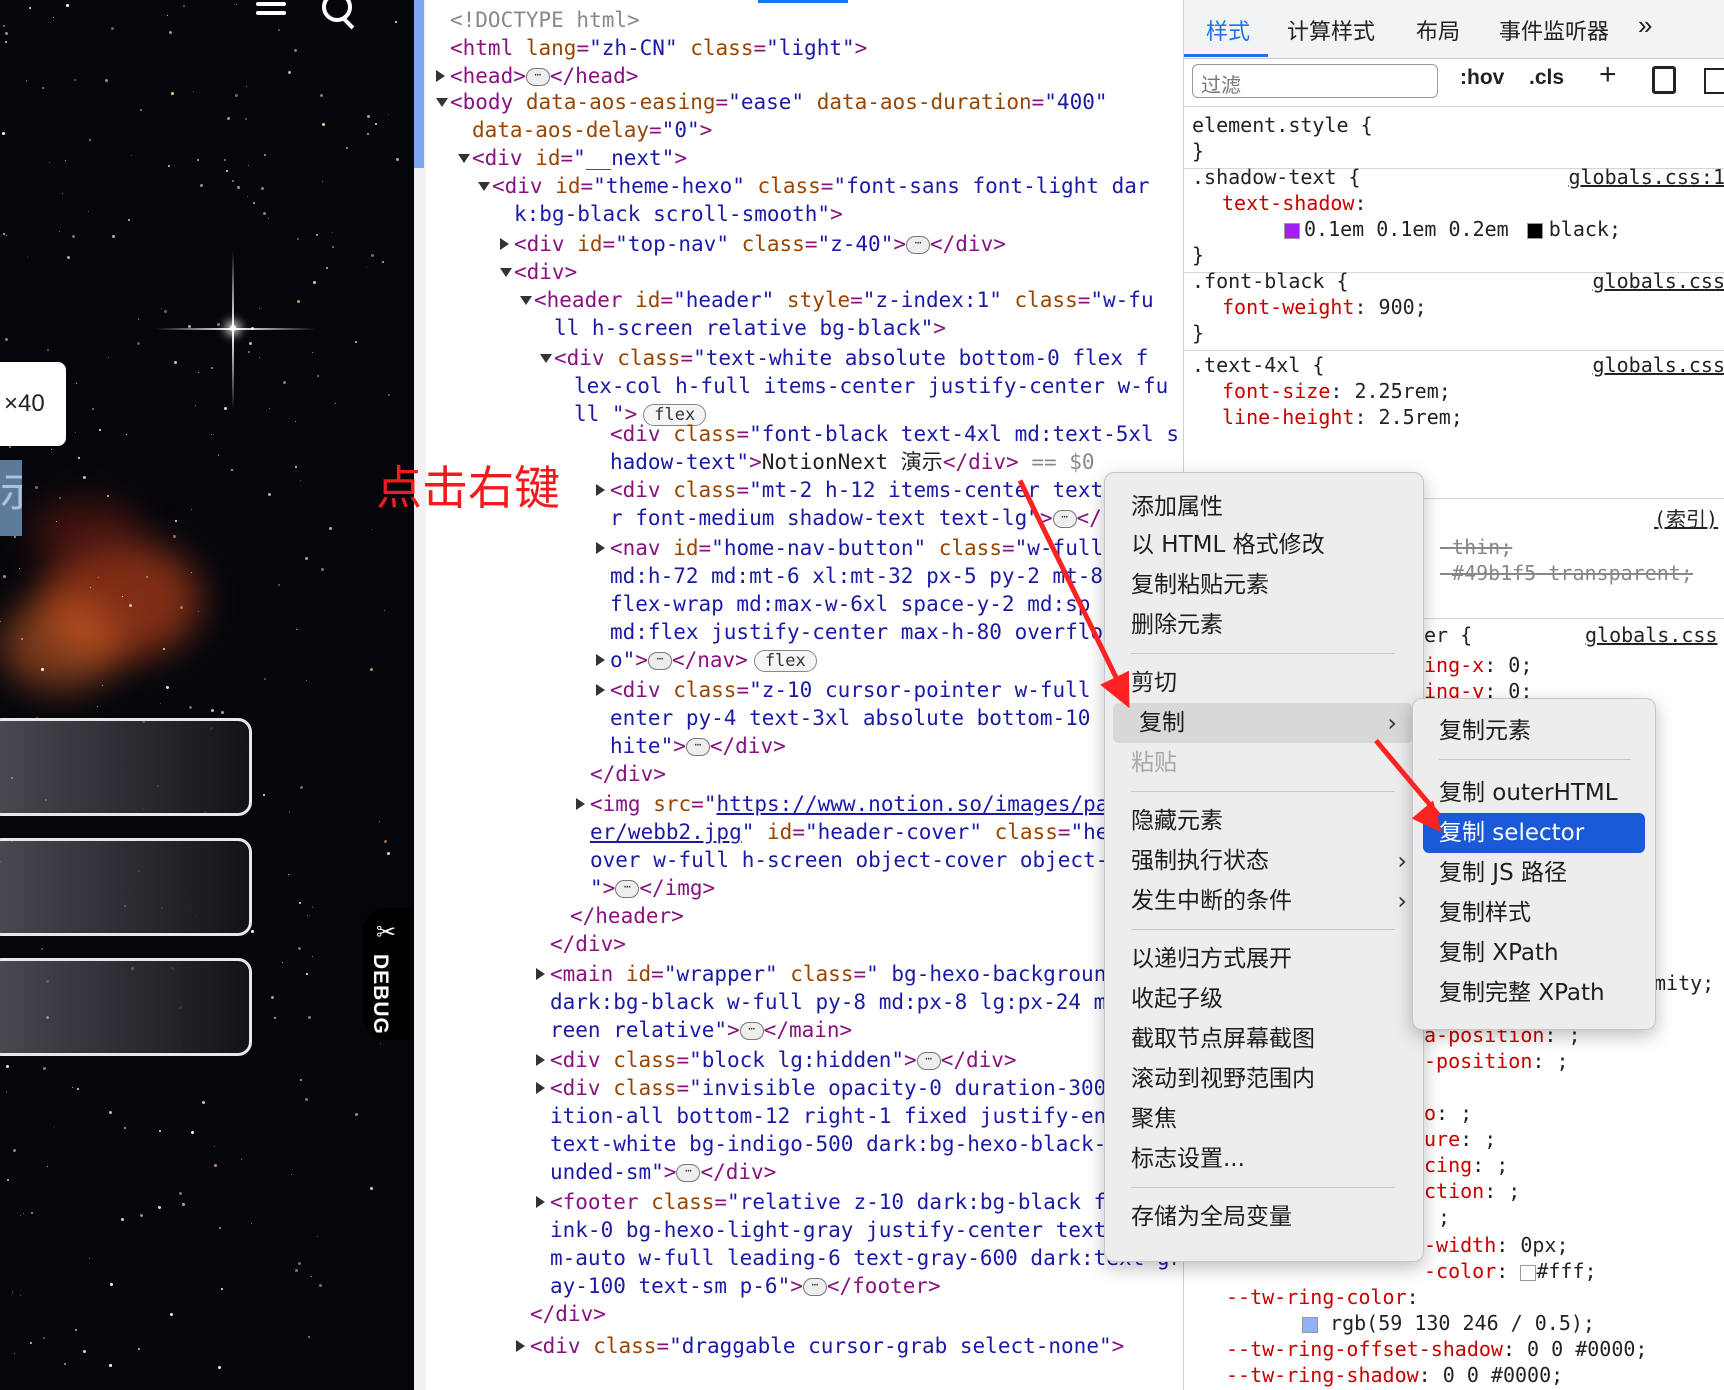 Image resolution: width=1724 pixels, height=1390 pixels. I want to click on tab-layout: 布局, so click(1438, 30).